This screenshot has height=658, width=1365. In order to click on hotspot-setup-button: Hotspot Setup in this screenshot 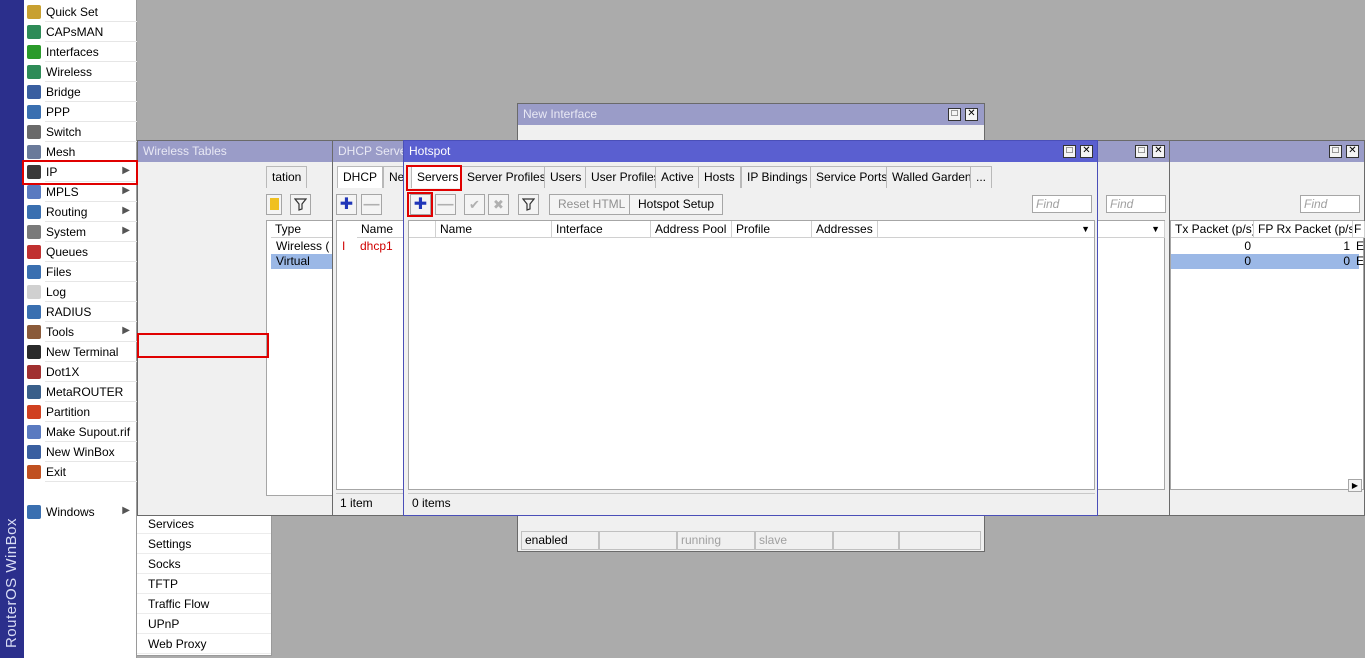, I will do `click(676, 204)`.